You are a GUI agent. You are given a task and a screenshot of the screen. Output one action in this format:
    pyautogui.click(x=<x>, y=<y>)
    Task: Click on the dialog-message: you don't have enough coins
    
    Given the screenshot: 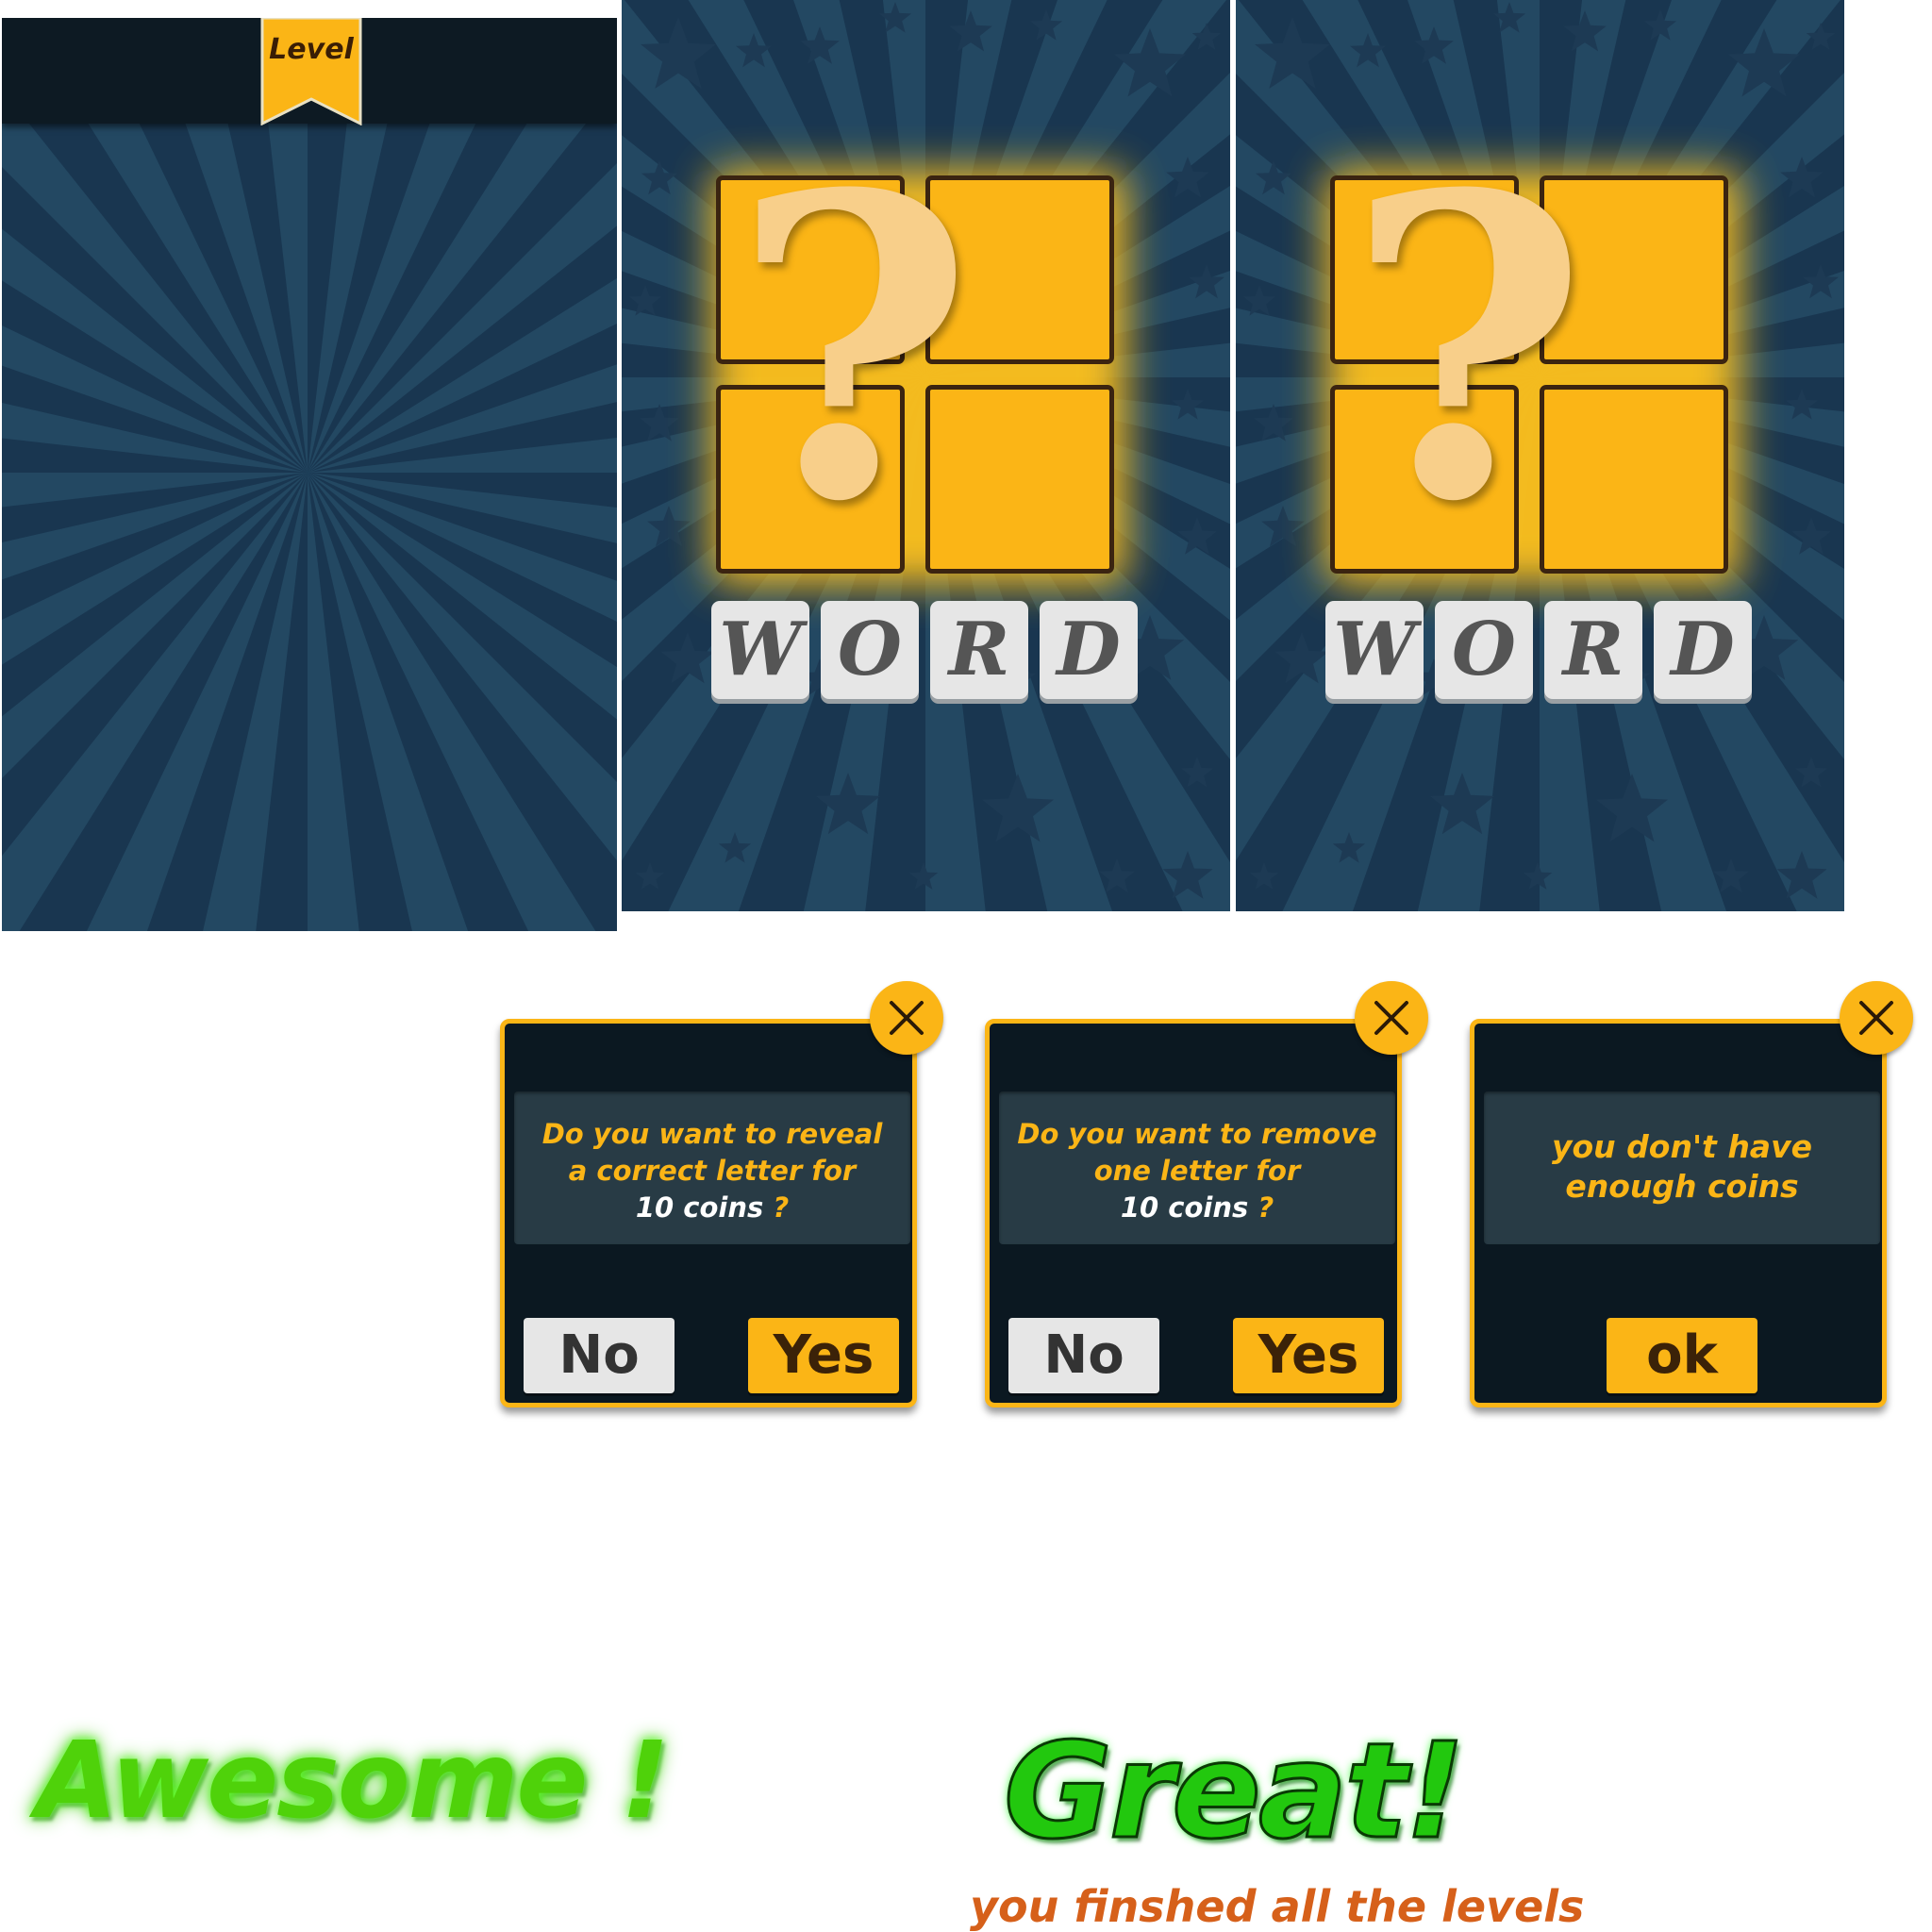 What is the action you would take?
    pyautogui.click(x=1682, y=1167)
    